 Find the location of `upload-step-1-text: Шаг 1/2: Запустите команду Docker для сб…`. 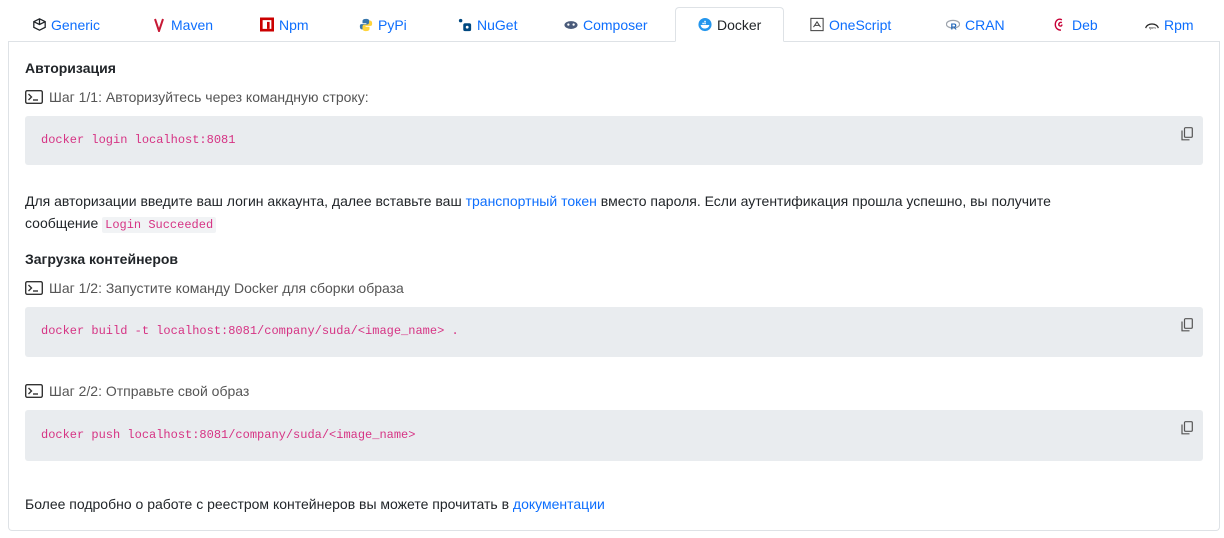

upload-step-1-text: Шаг 1/2: Запустите команду Docker для сб… is located at coordinates (226, 288).